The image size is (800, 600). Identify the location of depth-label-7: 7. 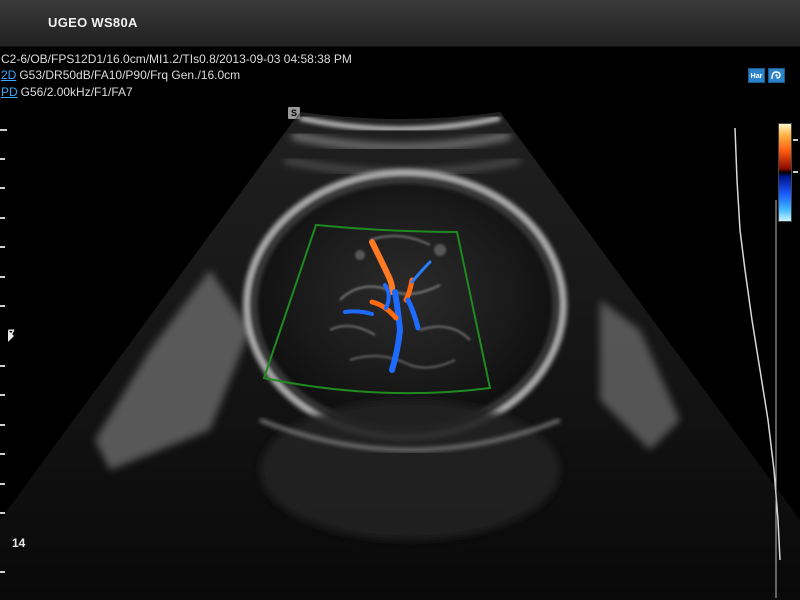
(11, 334).